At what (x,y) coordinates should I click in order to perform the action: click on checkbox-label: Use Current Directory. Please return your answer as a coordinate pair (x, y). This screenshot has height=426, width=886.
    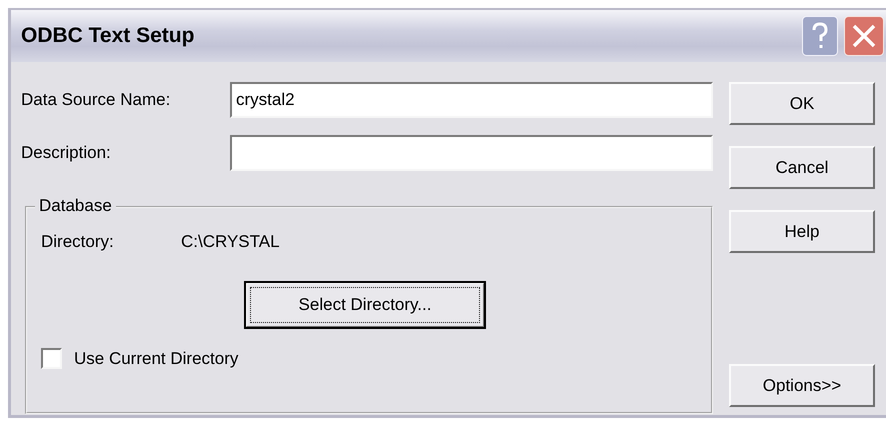
    Looking at the image, I should click on (156, 358).